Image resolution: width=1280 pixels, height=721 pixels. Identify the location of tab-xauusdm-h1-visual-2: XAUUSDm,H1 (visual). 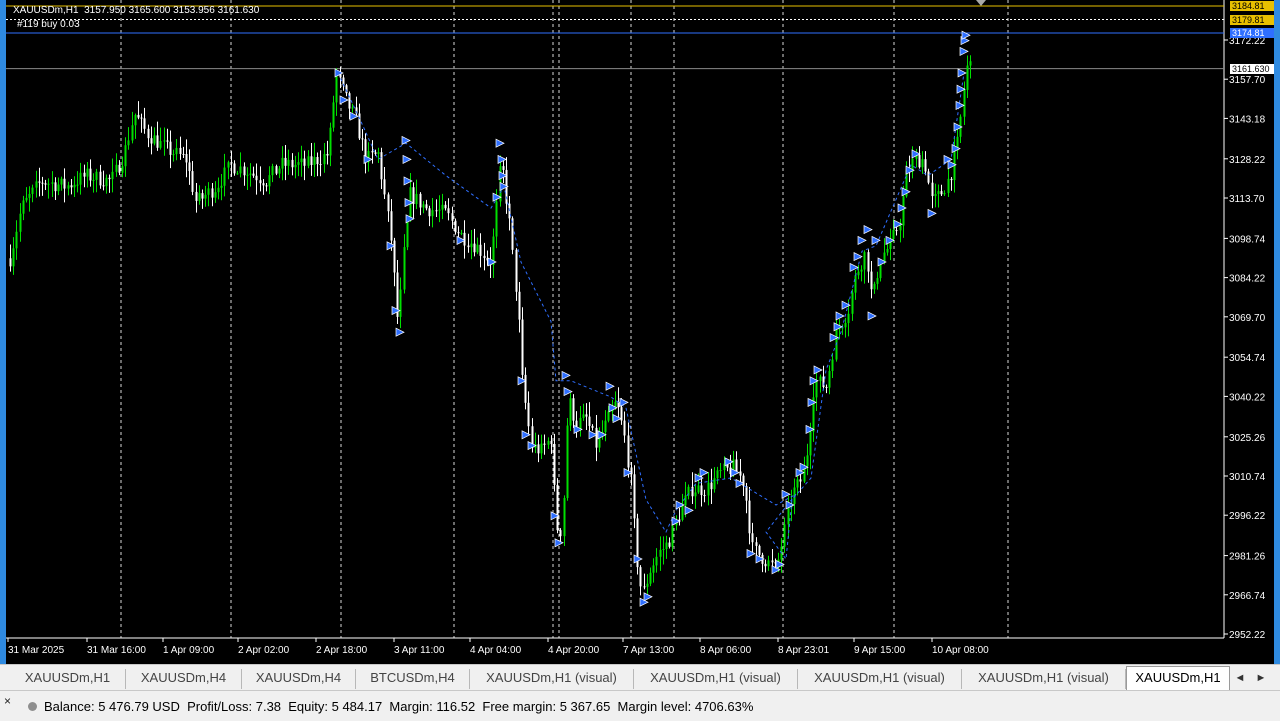
(716, 679).